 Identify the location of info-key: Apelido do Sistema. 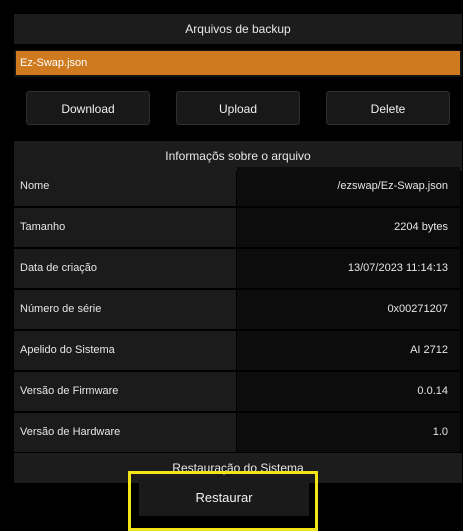
(125, 350).